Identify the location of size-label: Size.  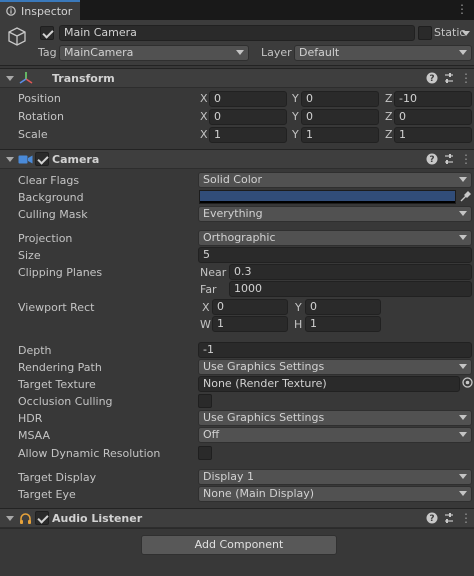
(29, 255).